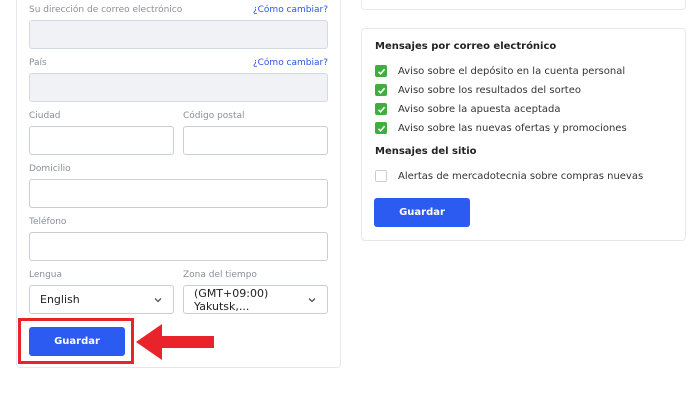  I want to click on notifications-save-button: Guardar, so click(422, 212).